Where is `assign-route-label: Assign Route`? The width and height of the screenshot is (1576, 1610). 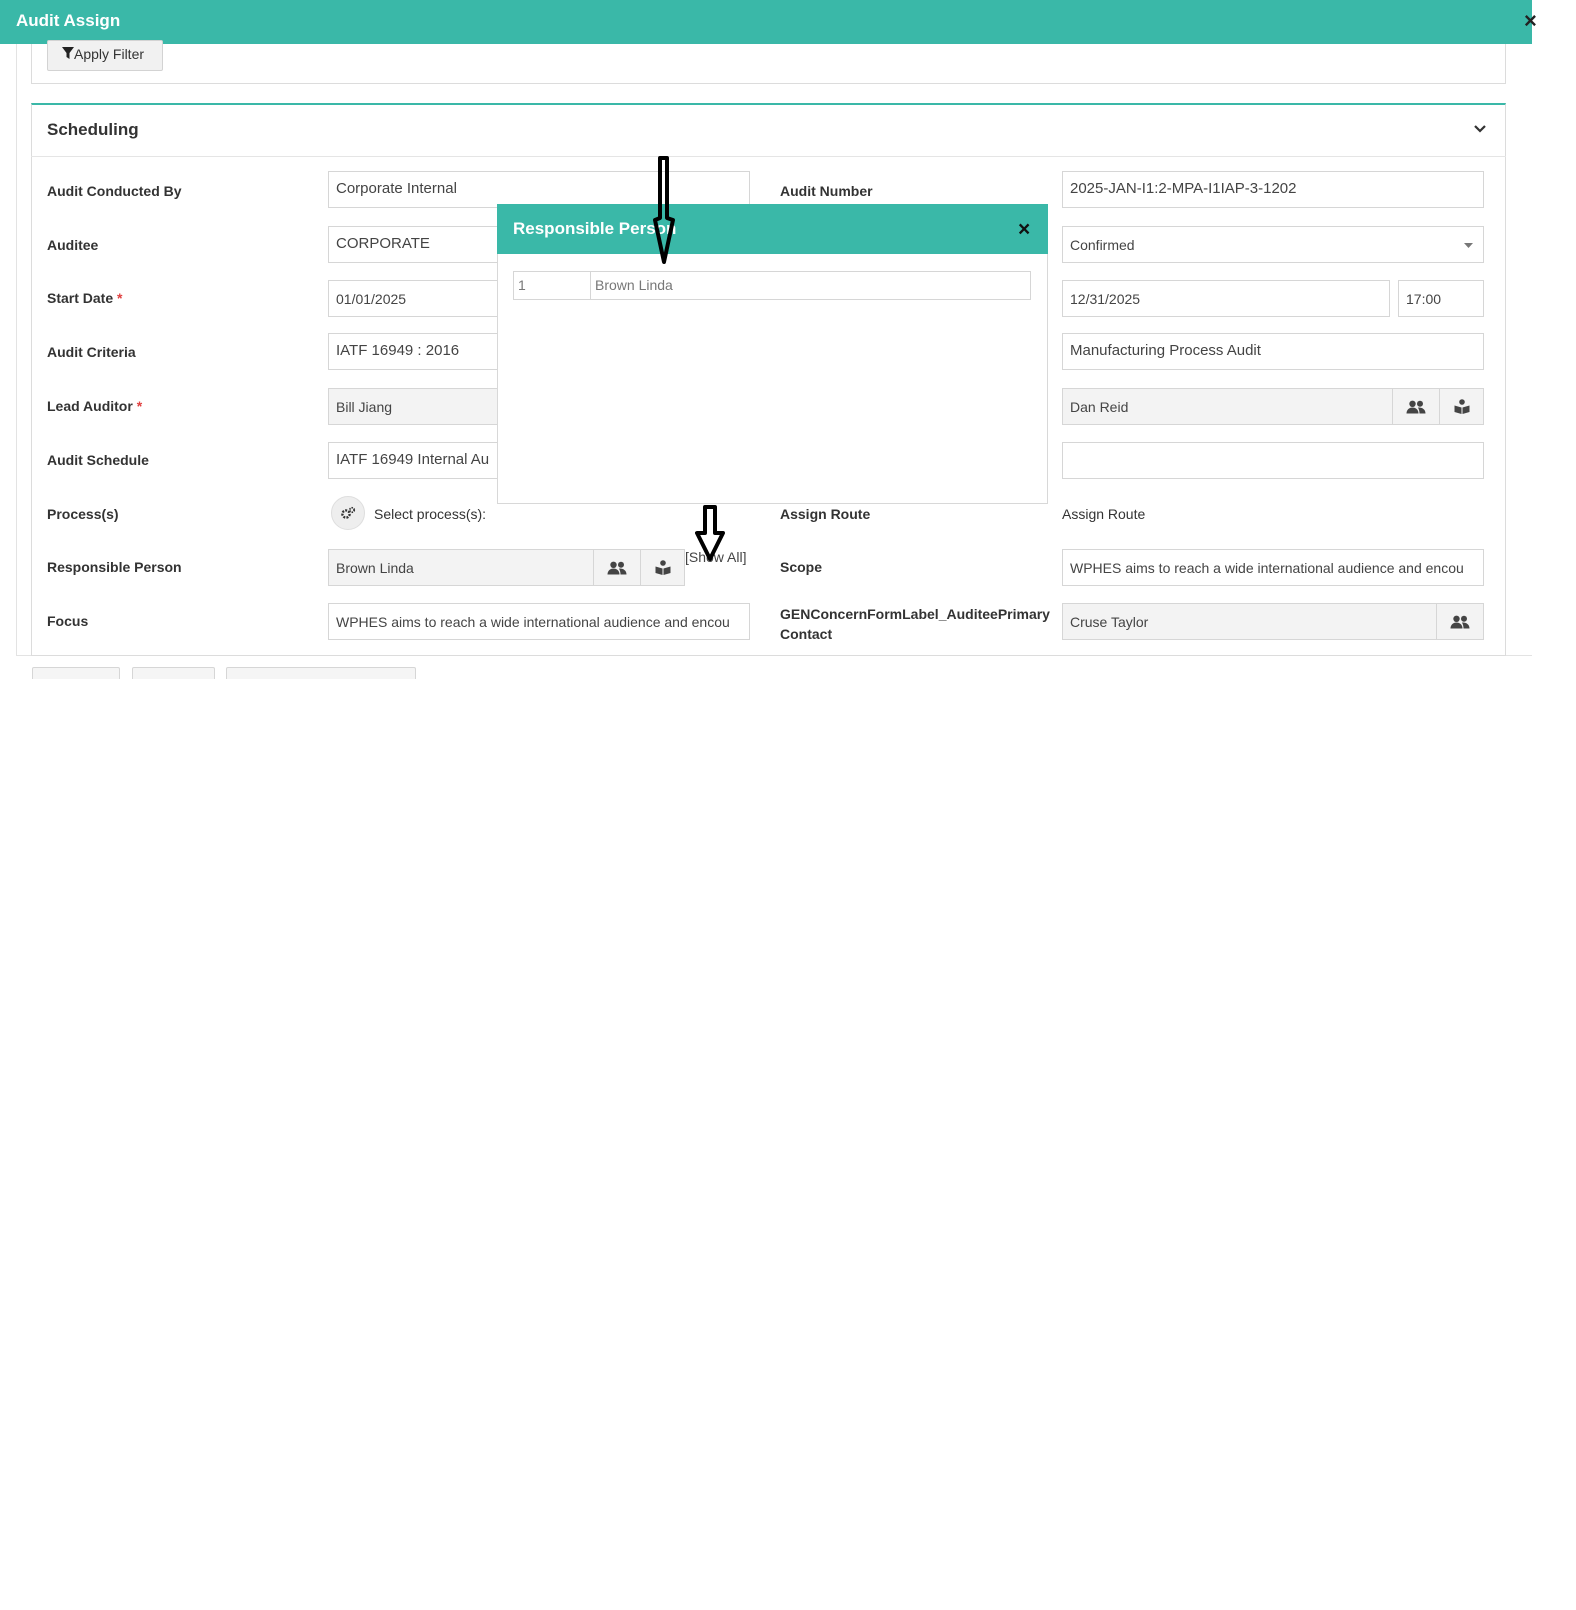
assign-route-label: Assign Route is located at coordinates (825, 514).